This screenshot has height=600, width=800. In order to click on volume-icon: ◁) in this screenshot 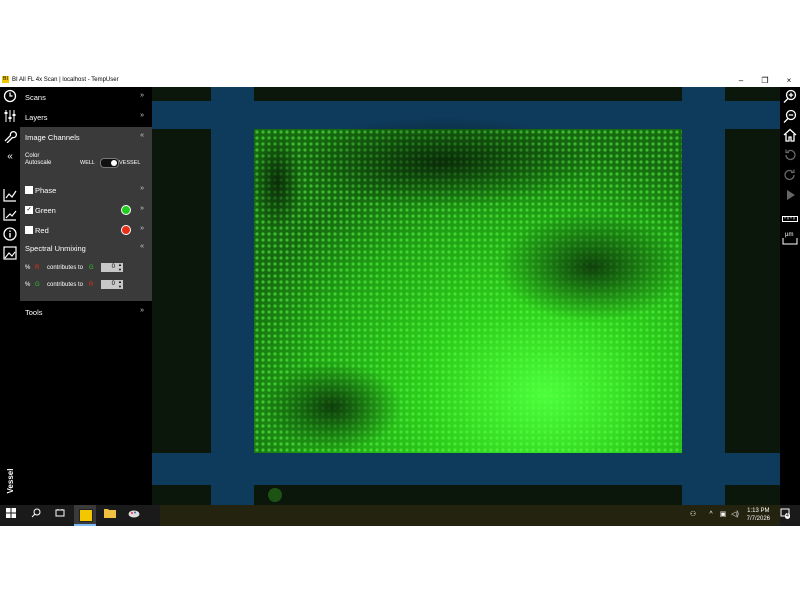, I will do `click(735, 515)`.